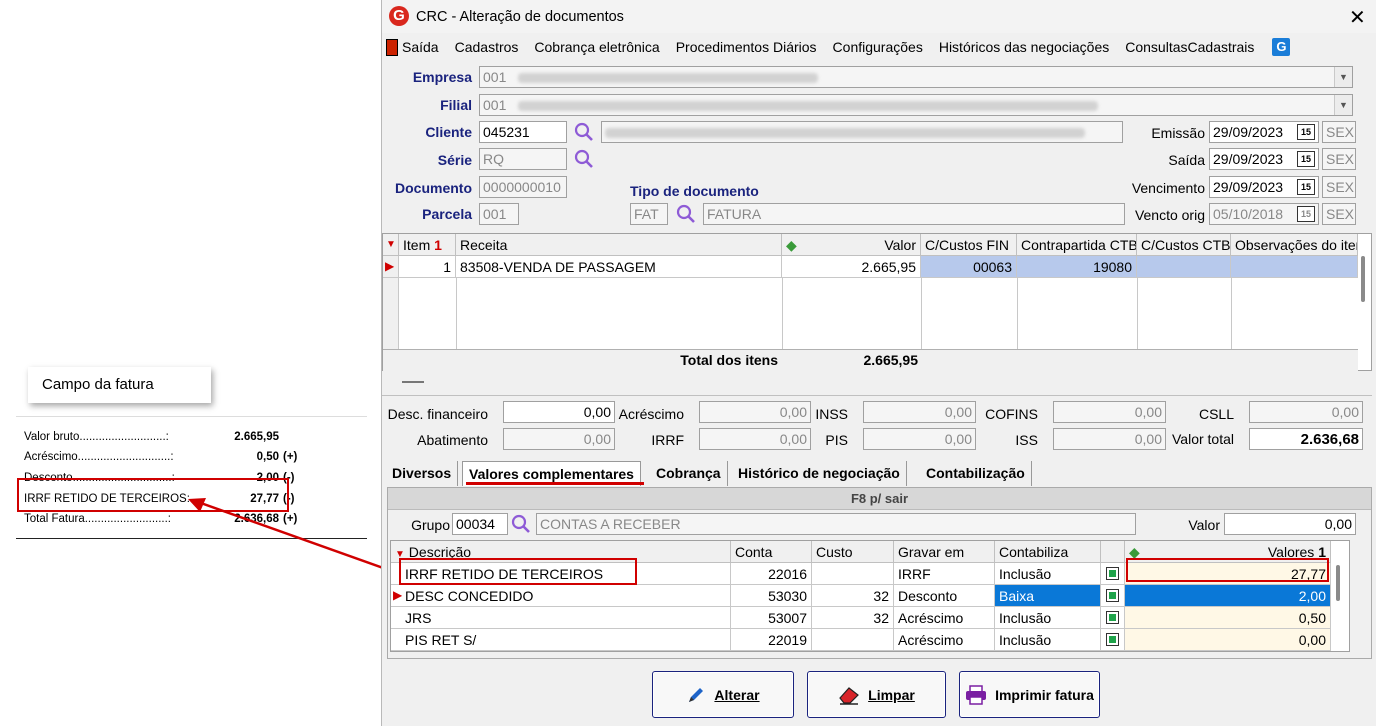 This screenshot has height=726, width=1376. What do you see at coordinates (1184, 267) in the screenshot?
I see `ccctb-cell` at bounding box center [1184, 267].